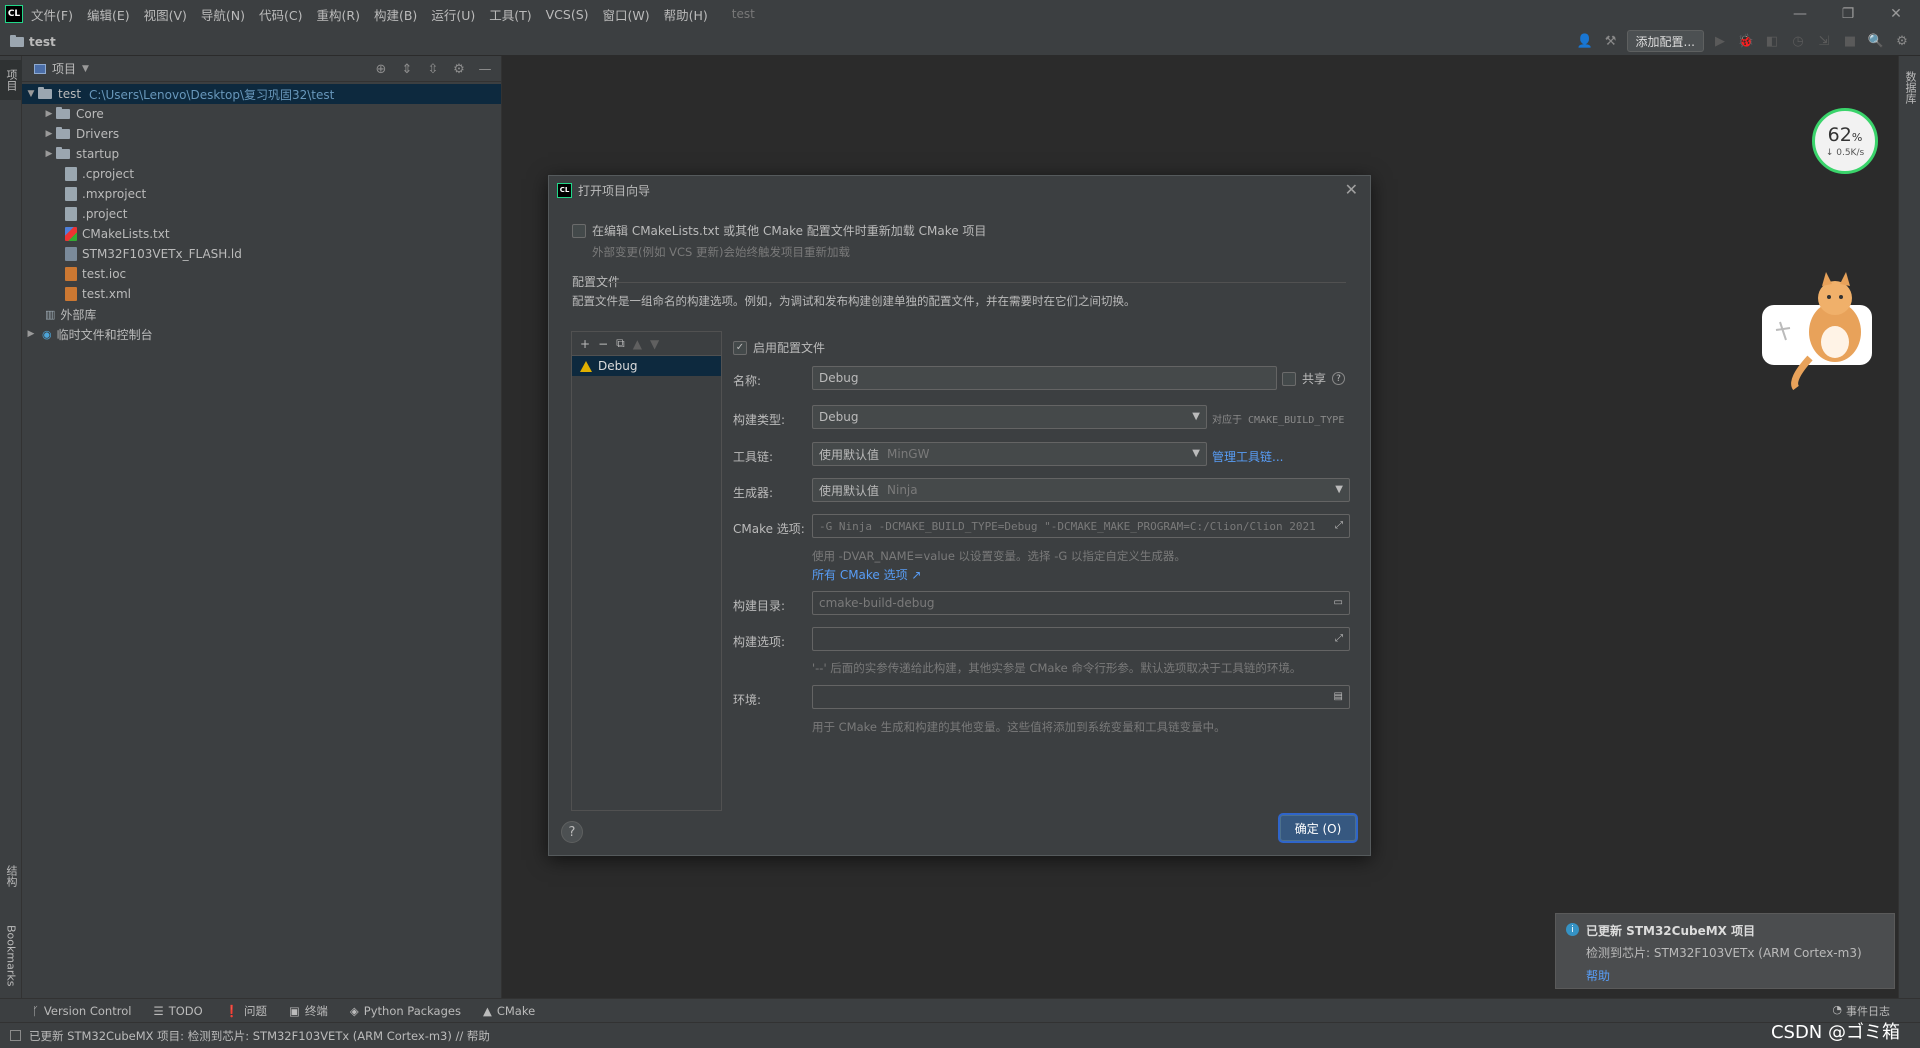 The width and height of the screenshot is (1920, 1048). What do you see at coordinates (1896, 14) in the screenshot?
I see `close-window-button: ✕` at bounding box center [1896, 14].